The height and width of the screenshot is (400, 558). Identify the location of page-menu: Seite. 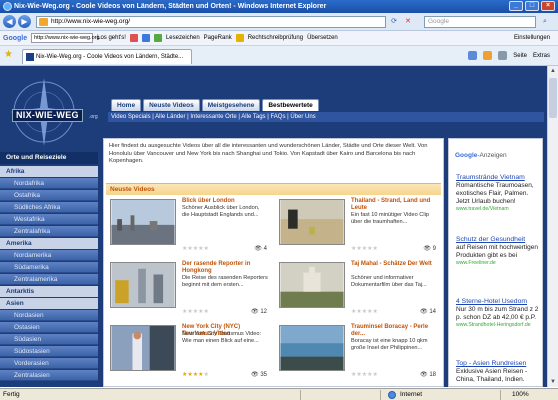
(520, 56).